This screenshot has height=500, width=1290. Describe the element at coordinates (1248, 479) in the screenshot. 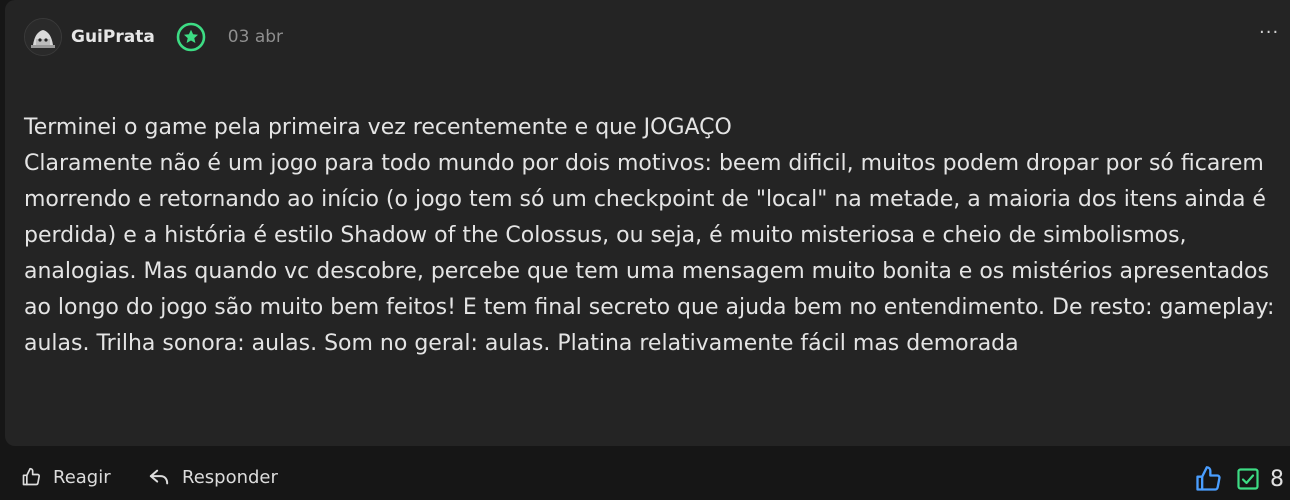

I see `checkmark-box-icon` at that location.